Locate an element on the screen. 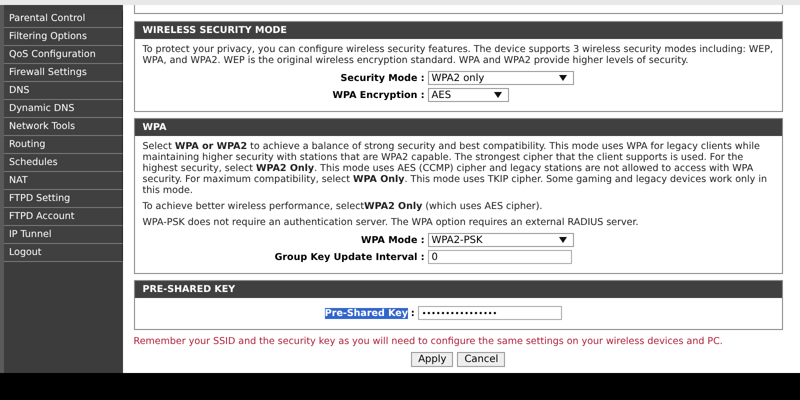  sidebar-item: FTPD Account is located at coordinates (63, 217).